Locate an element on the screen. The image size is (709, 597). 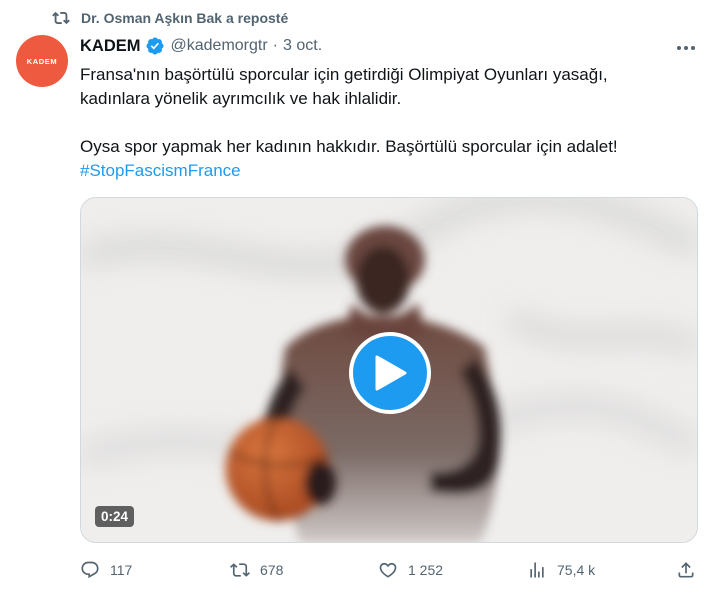
reply-button: 117 is located at coordinates (106, 570).